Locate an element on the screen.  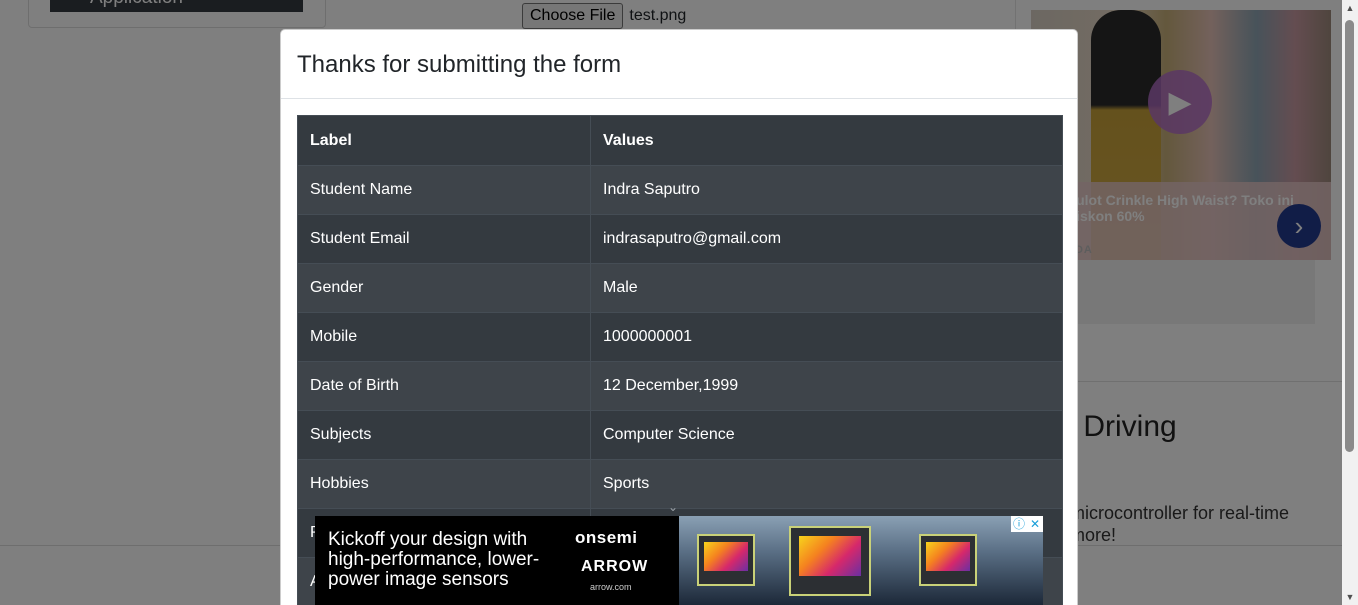
table-row: Subjects Computer Science is located at coordinates (680, 435).